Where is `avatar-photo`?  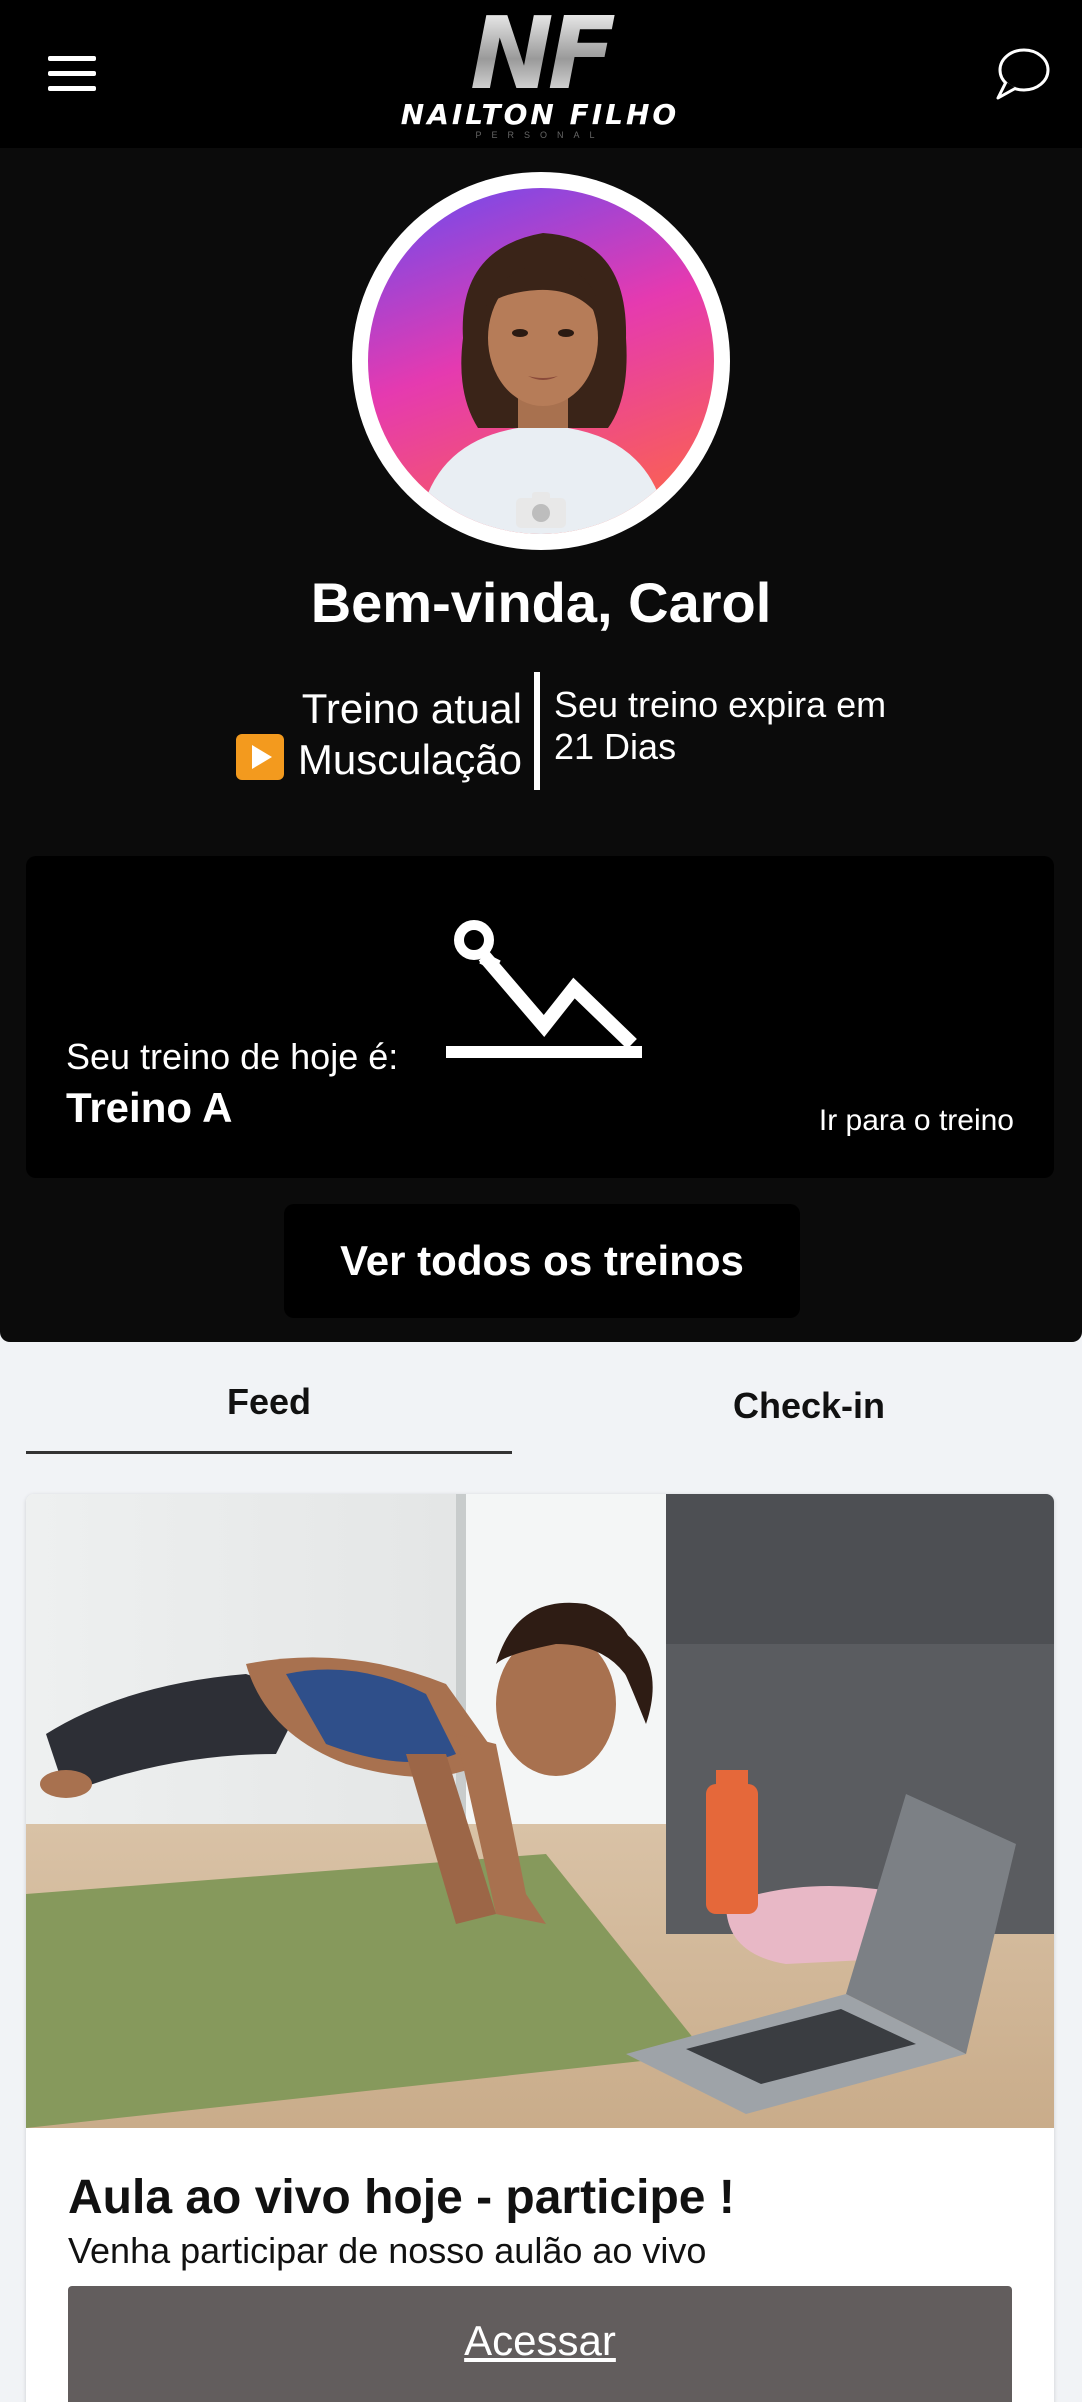 avatar-photo is located at coordinates (541, 361).